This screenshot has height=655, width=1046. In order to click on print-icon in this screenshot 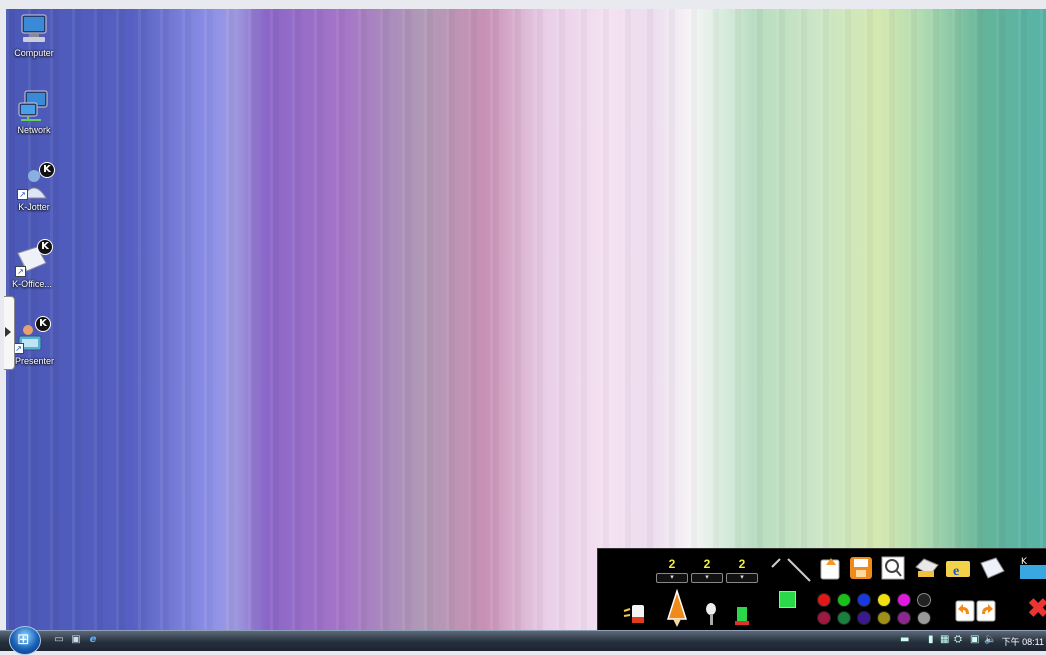, I will do `click(926, 568)`.